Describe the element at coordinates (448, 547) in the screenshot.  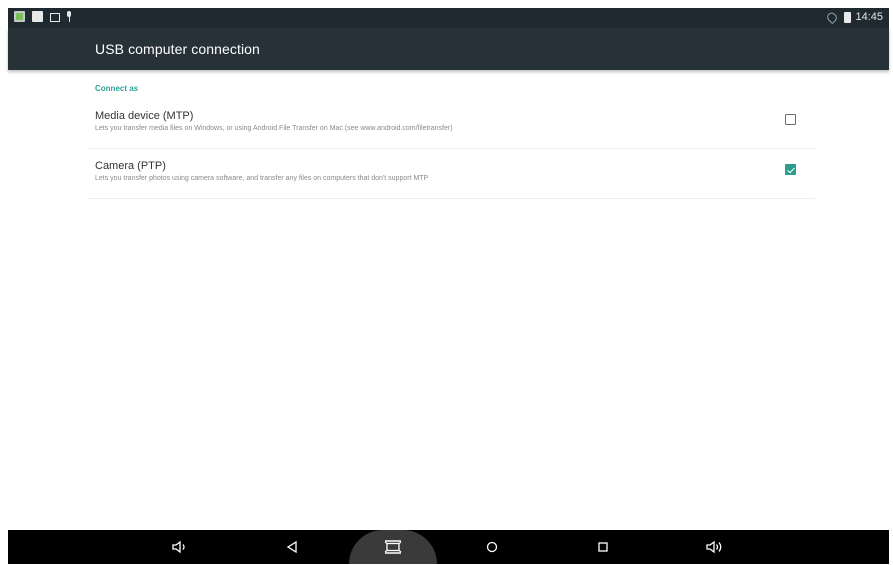
I see `navigation-bar` at that location.